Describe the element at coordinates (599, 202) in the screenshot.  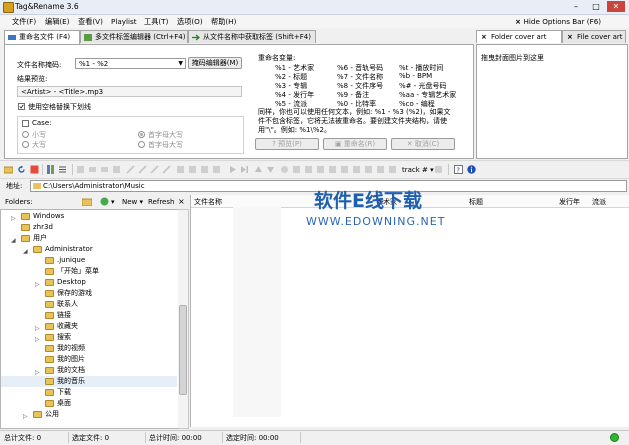
I see `column-genre: 流派` at that location.